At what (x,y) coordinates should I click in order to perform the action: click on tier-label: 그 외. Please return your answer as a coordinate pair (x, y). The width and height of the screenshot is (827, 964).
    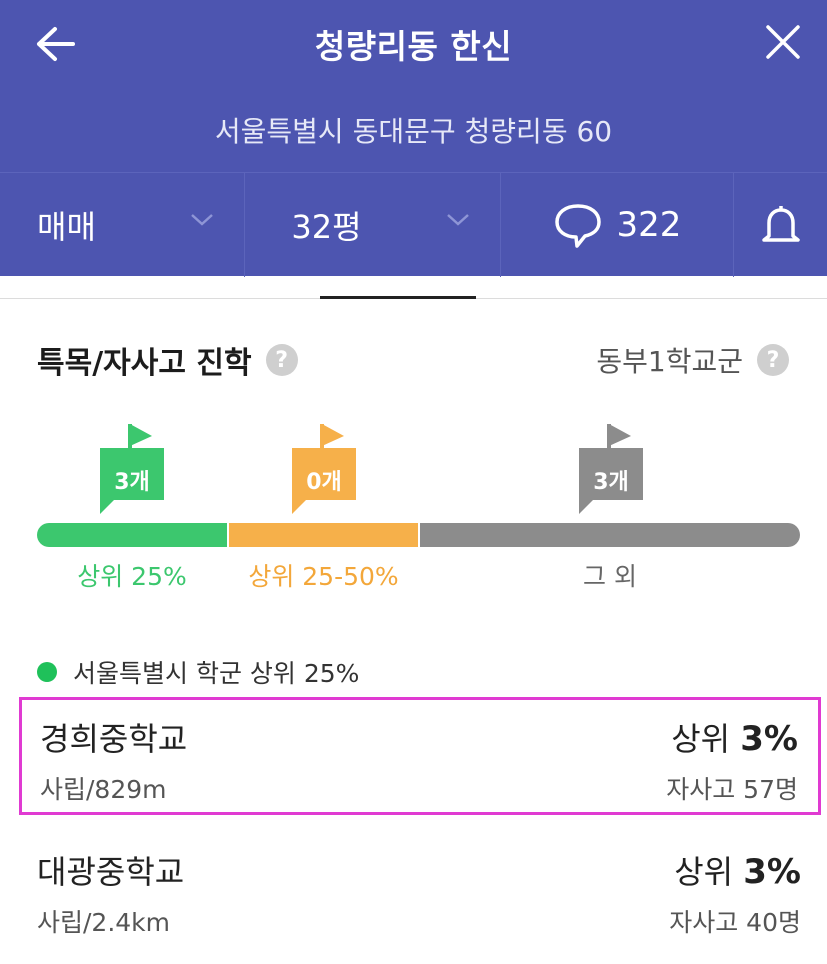
    Looking at the image, I should click on (610, 576).